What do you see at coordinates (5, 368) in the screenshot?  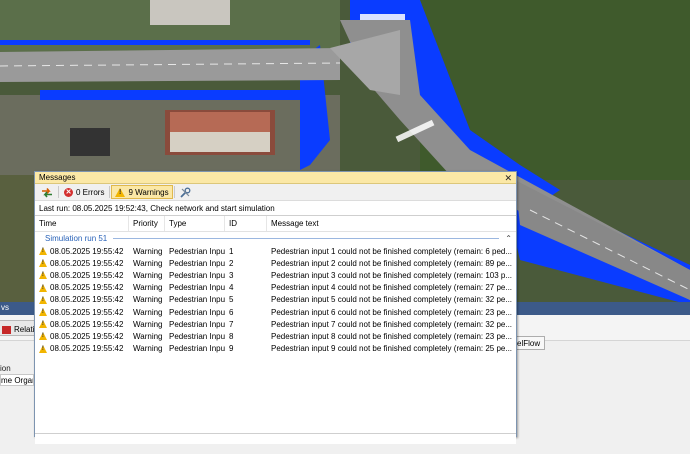 I see `background-label: ion` at bounding box center [5, 368].